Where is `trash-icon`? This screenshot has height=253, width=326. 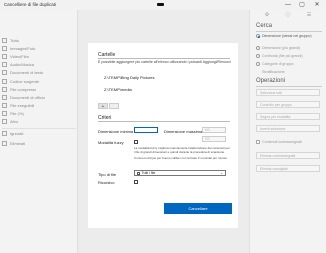 trash-icon is located at coordinates (4, 143).